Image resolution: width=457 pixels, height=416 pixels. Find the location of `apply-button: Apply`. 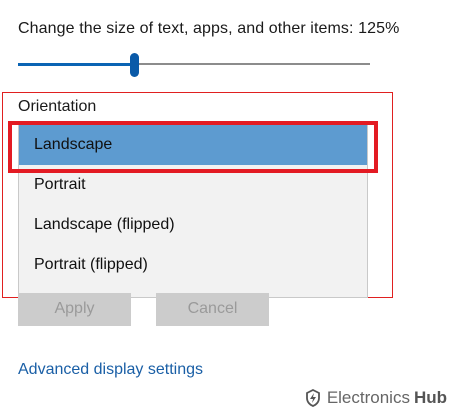

apply-button: Apply is located at coordinates (74, 309).